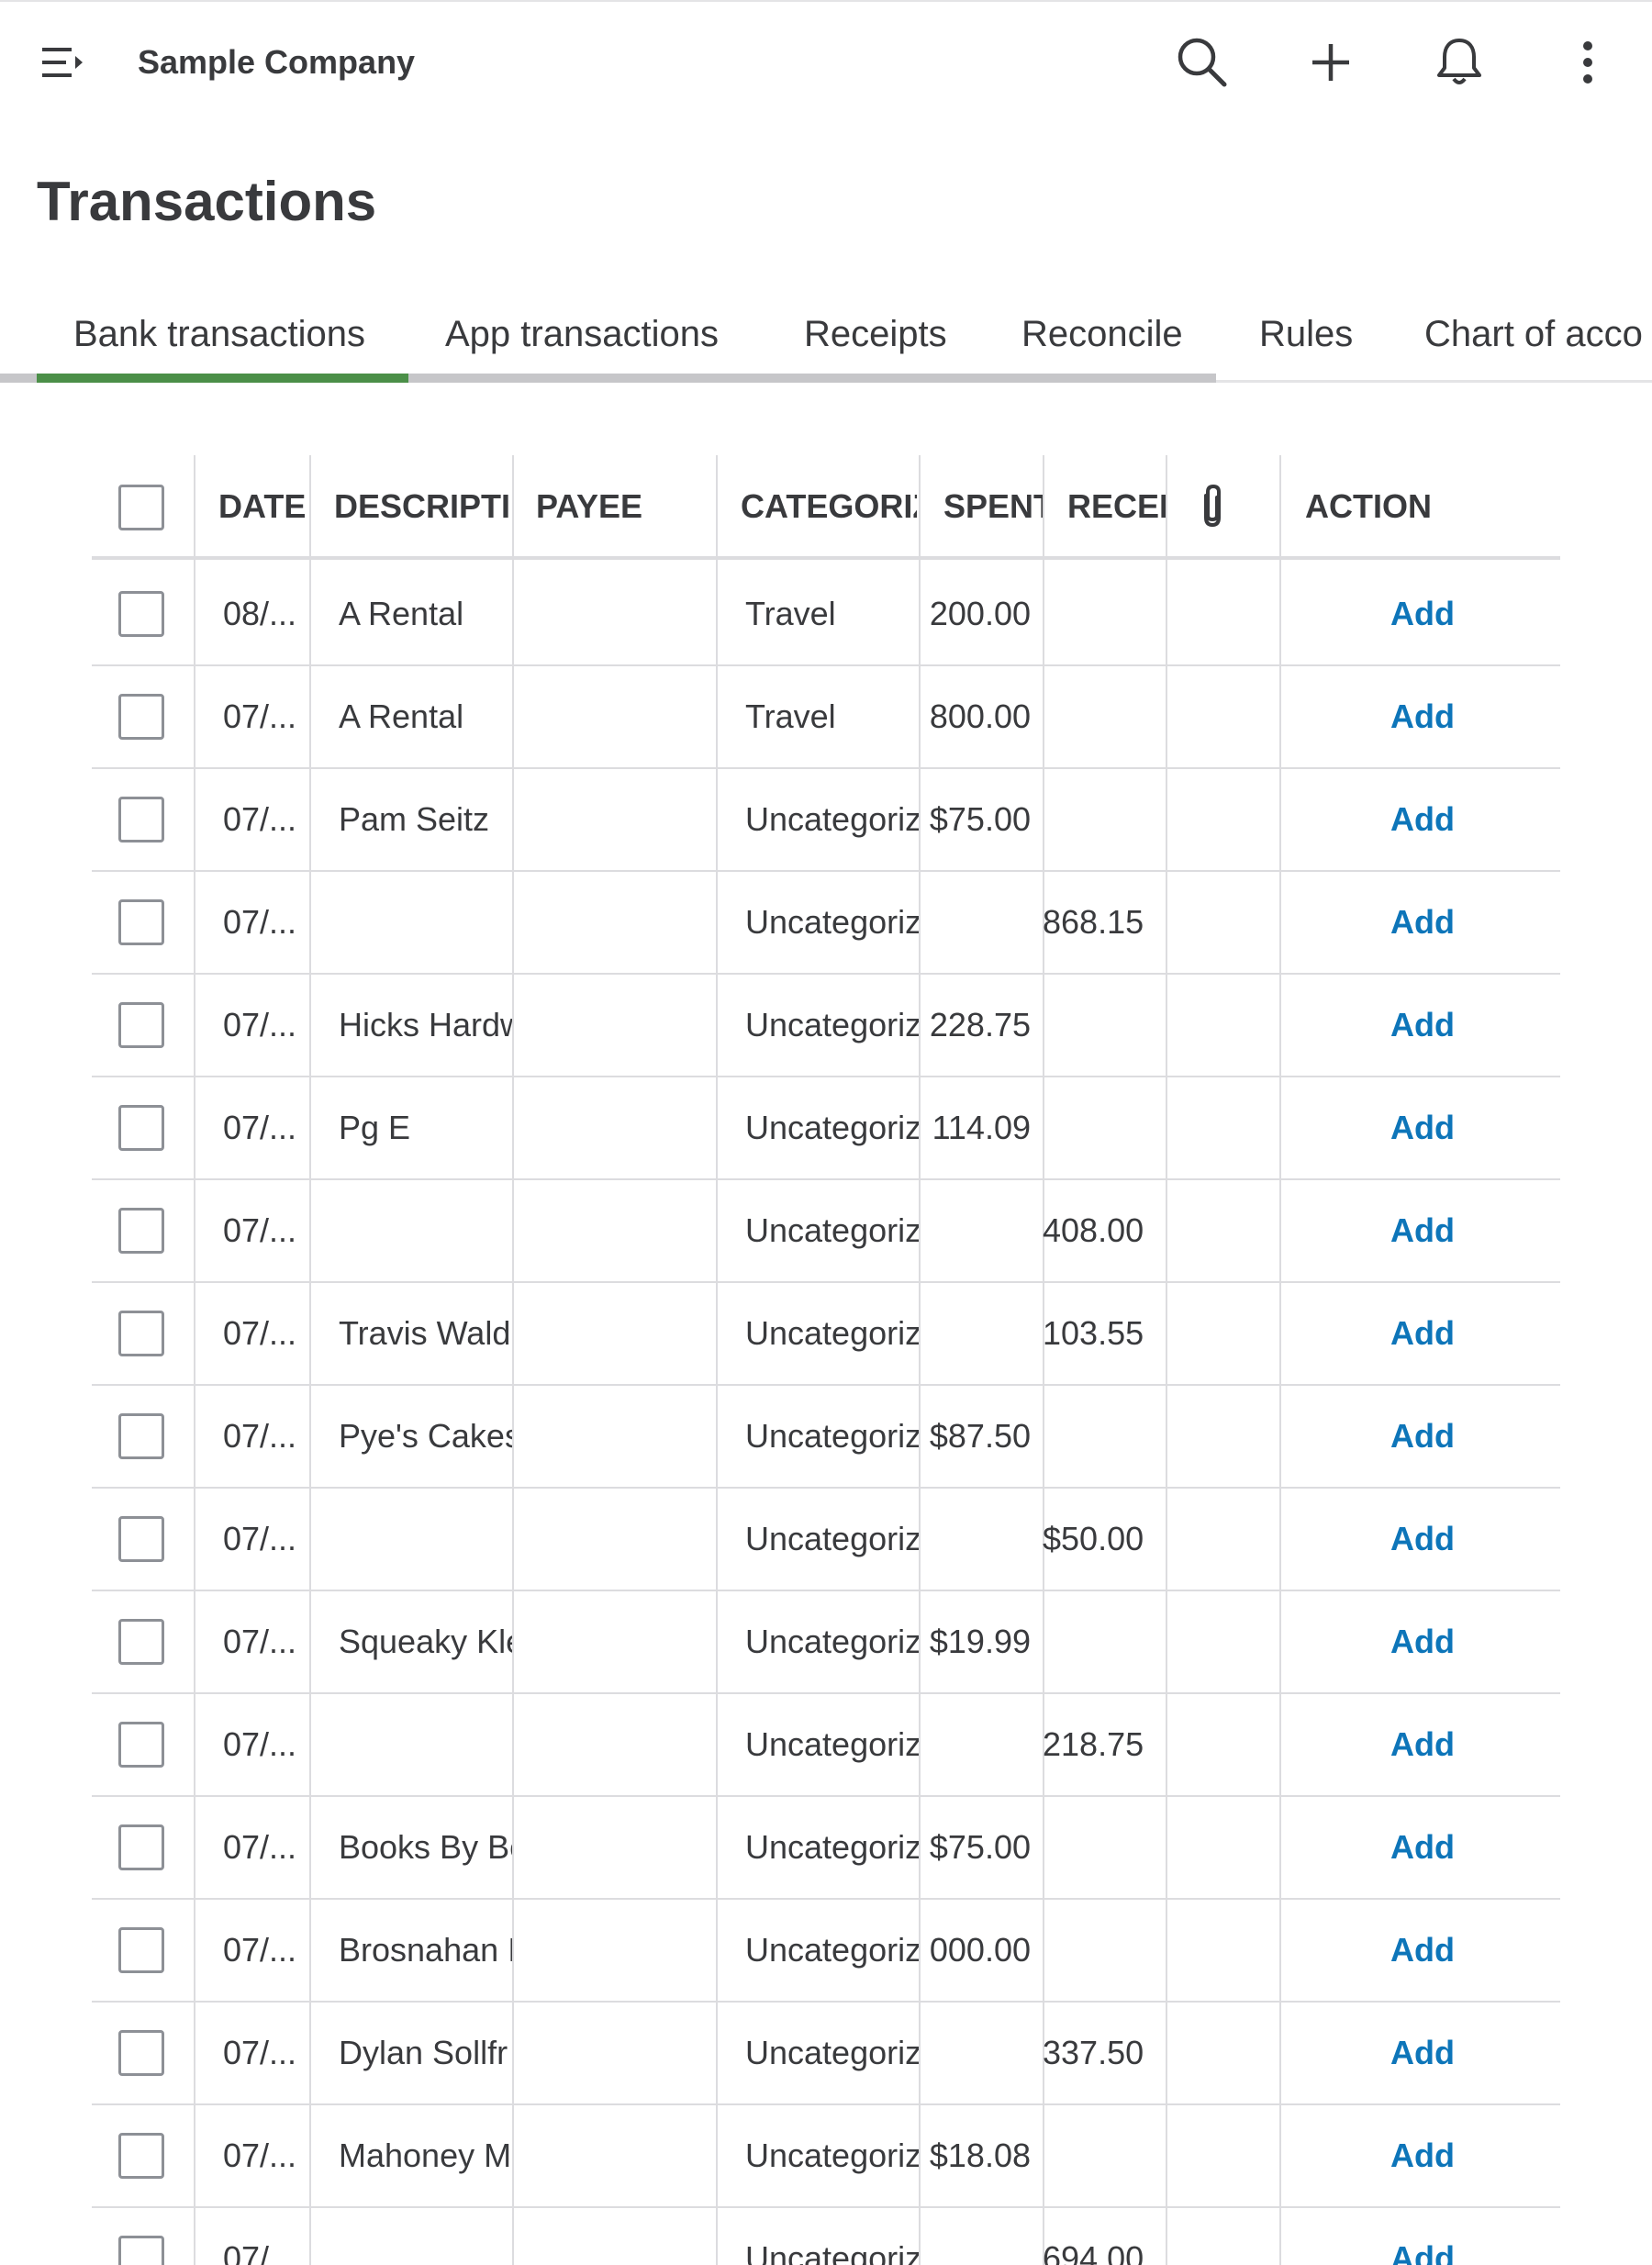 This screenshot has height=2265, width=1652. I want to click on table-row: 07/... Uncategoriz $50.00 Add, so click(826, 1540).